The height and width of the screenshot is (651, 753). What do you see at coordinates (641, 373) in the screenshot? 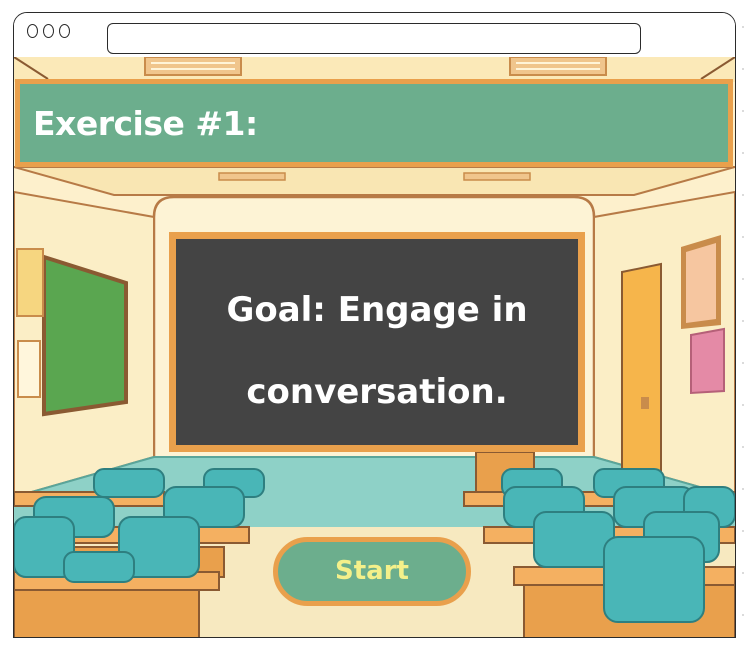
I see `door` at bounding box center [641, 373].